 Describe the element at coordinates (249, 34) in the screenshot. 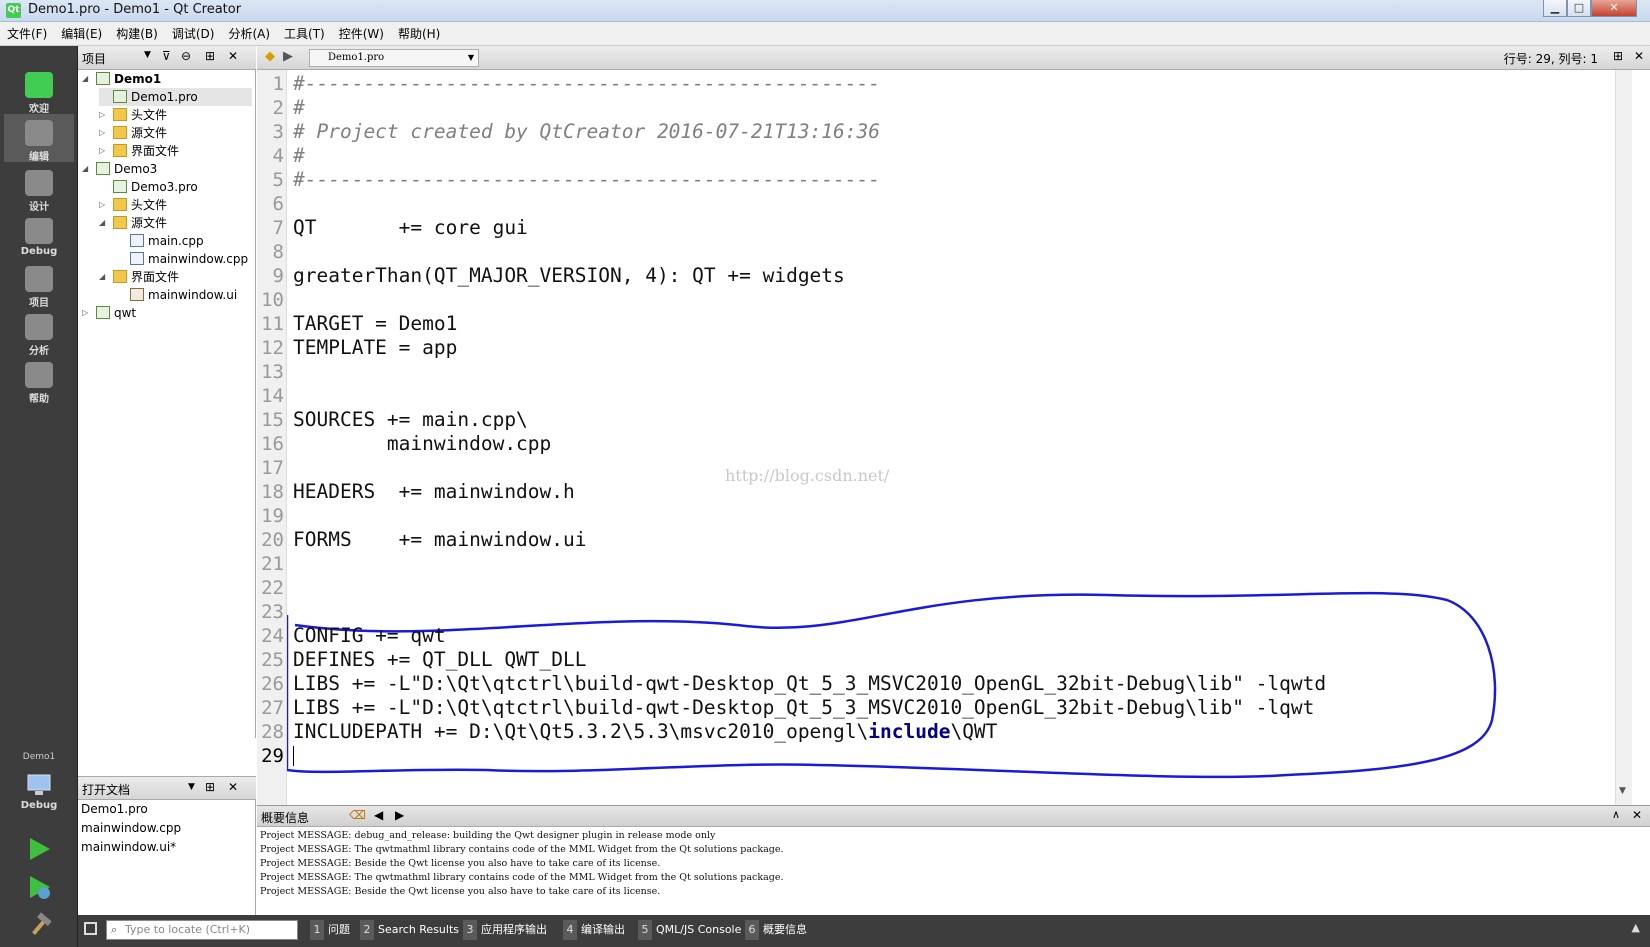

I see `menu-item: 分析(A)` at that location.